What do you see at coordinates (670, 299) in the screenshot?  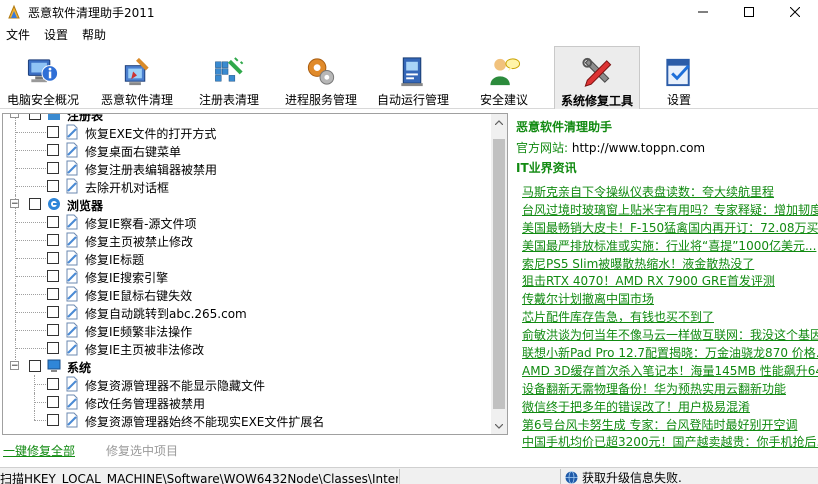 I see `news-link: 传戴尔计划撤离中国市场` at bounding box center [670, 299].